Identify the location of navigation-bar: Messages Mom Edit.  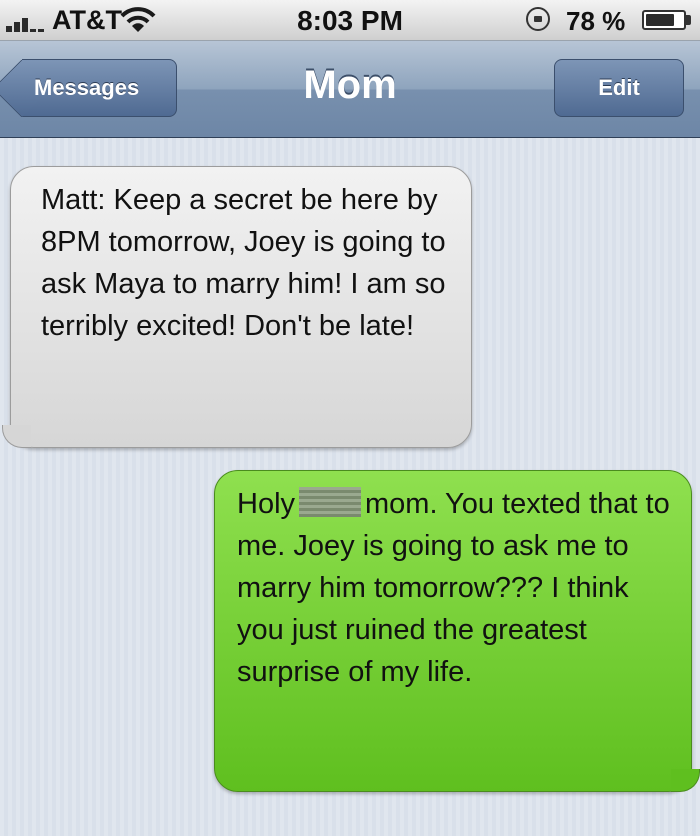
(350, 89).